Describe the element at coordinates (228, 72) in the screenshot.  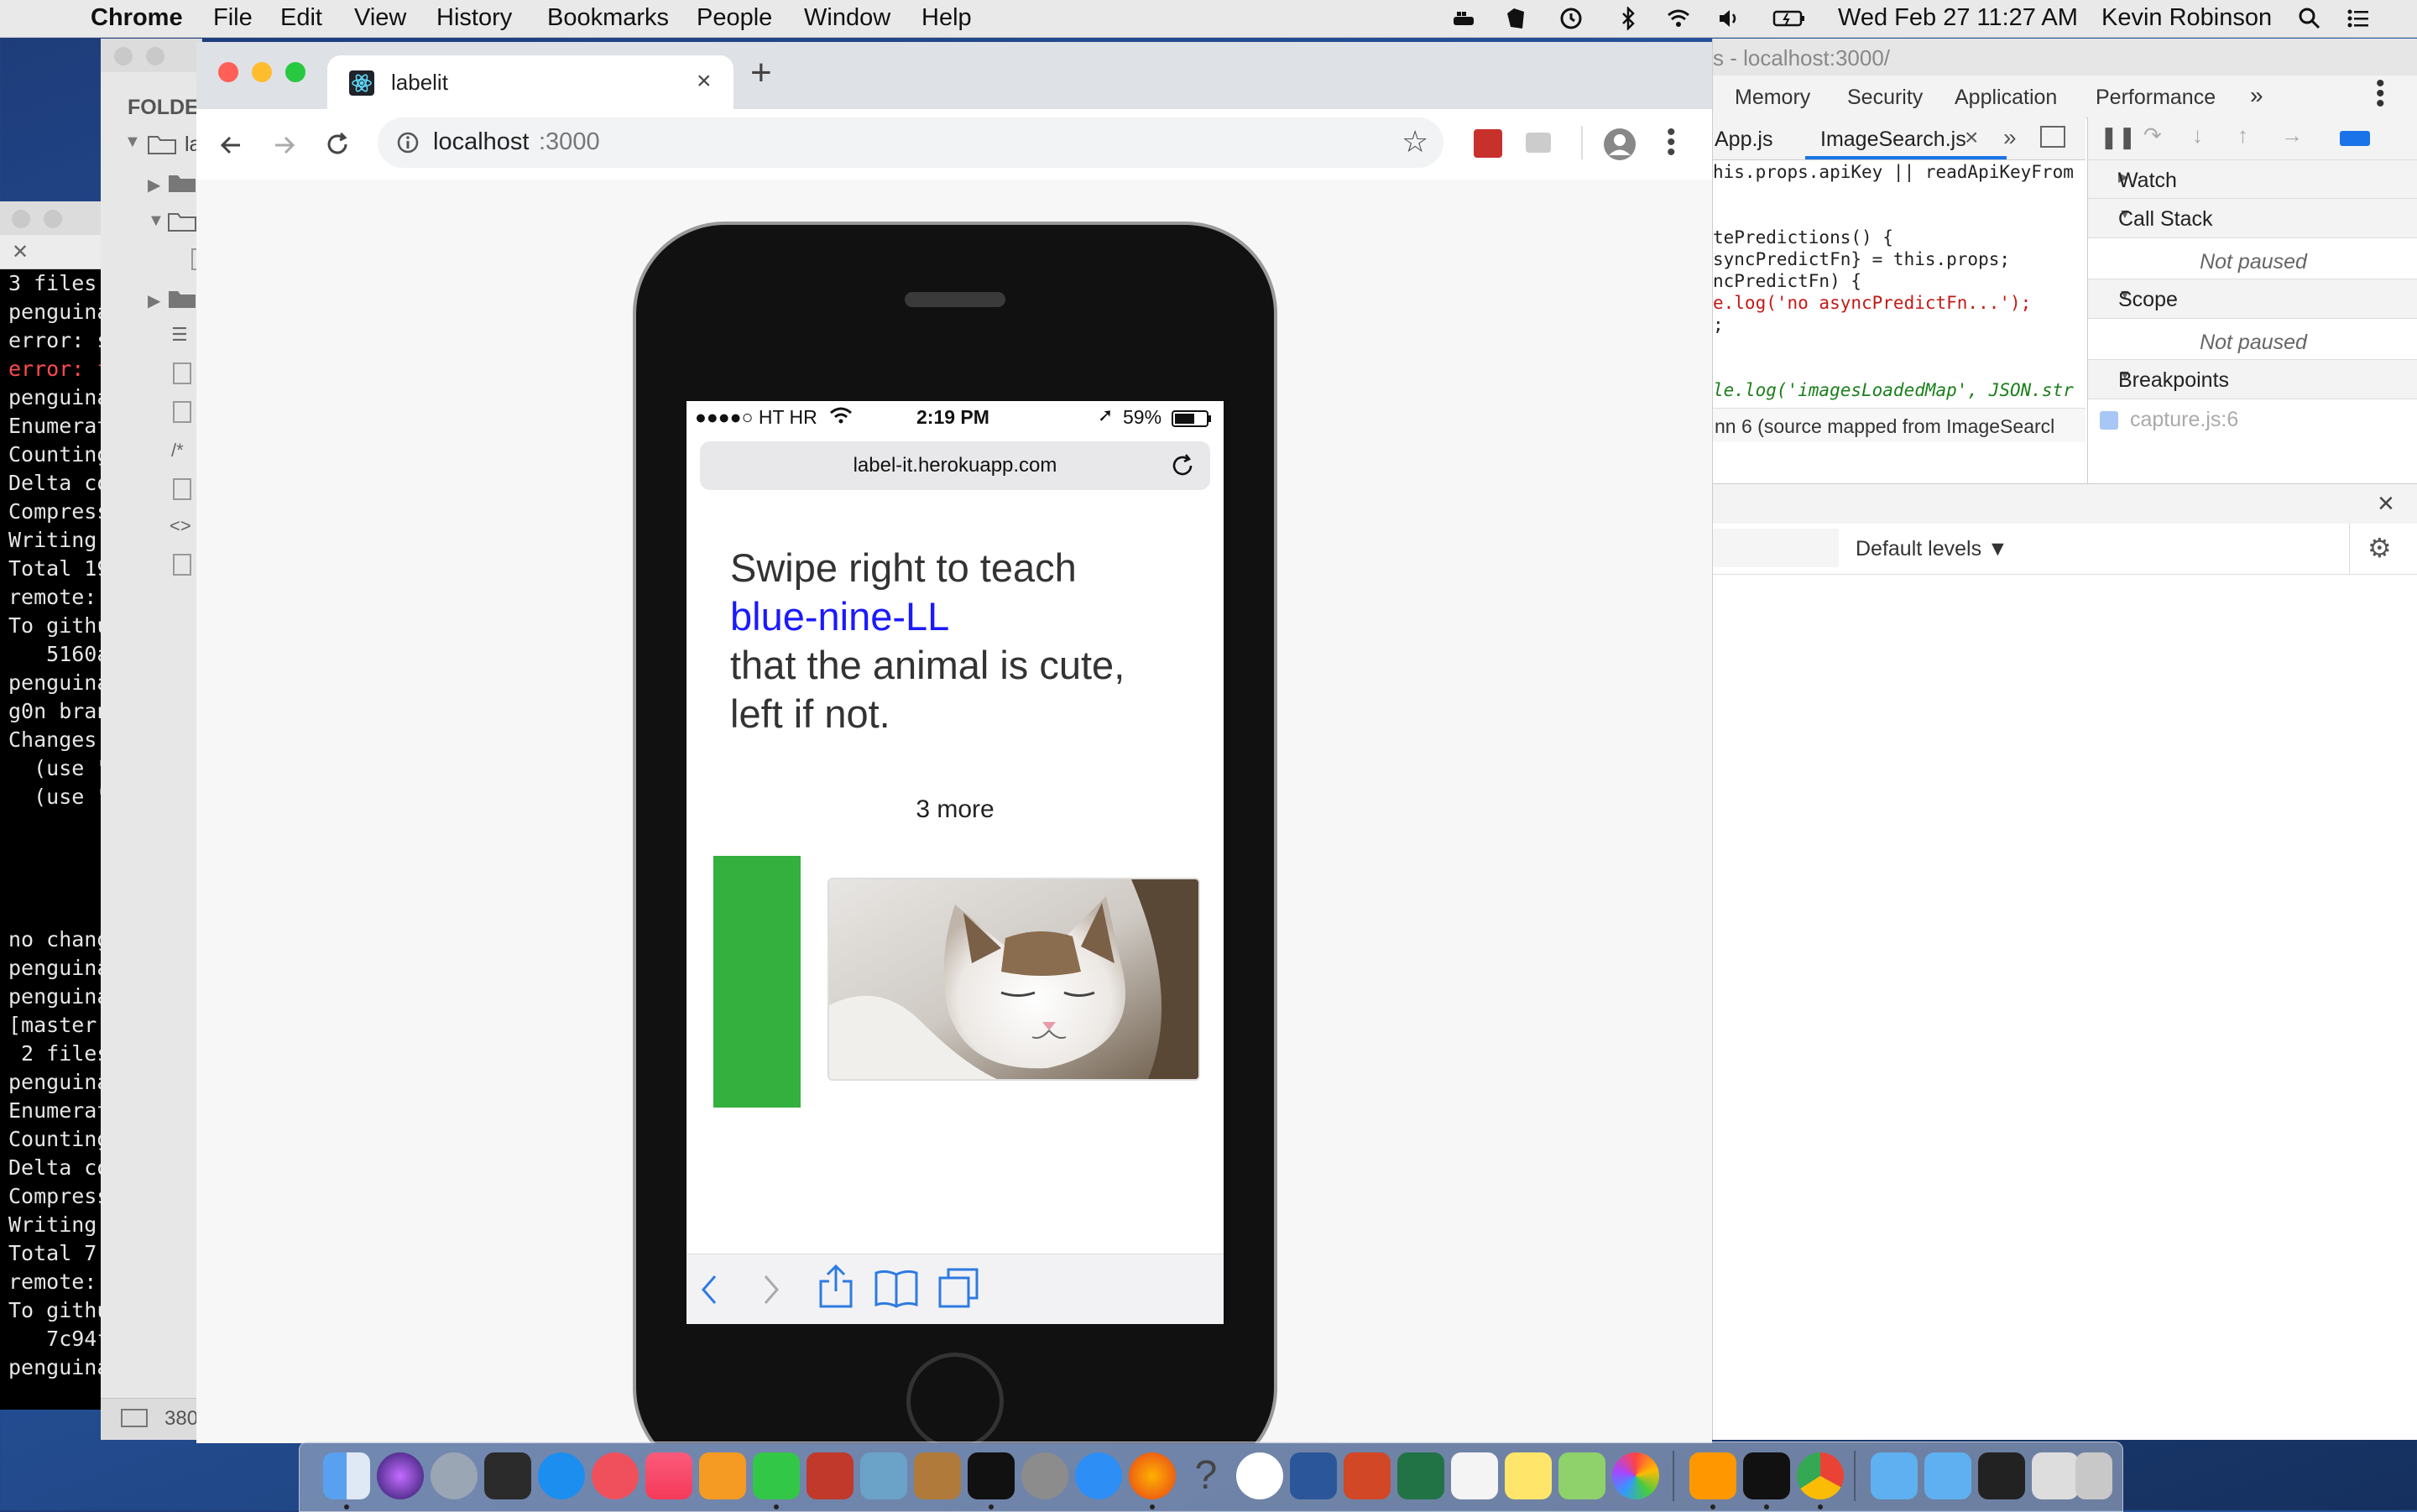
I see `close-window-button` at that location.